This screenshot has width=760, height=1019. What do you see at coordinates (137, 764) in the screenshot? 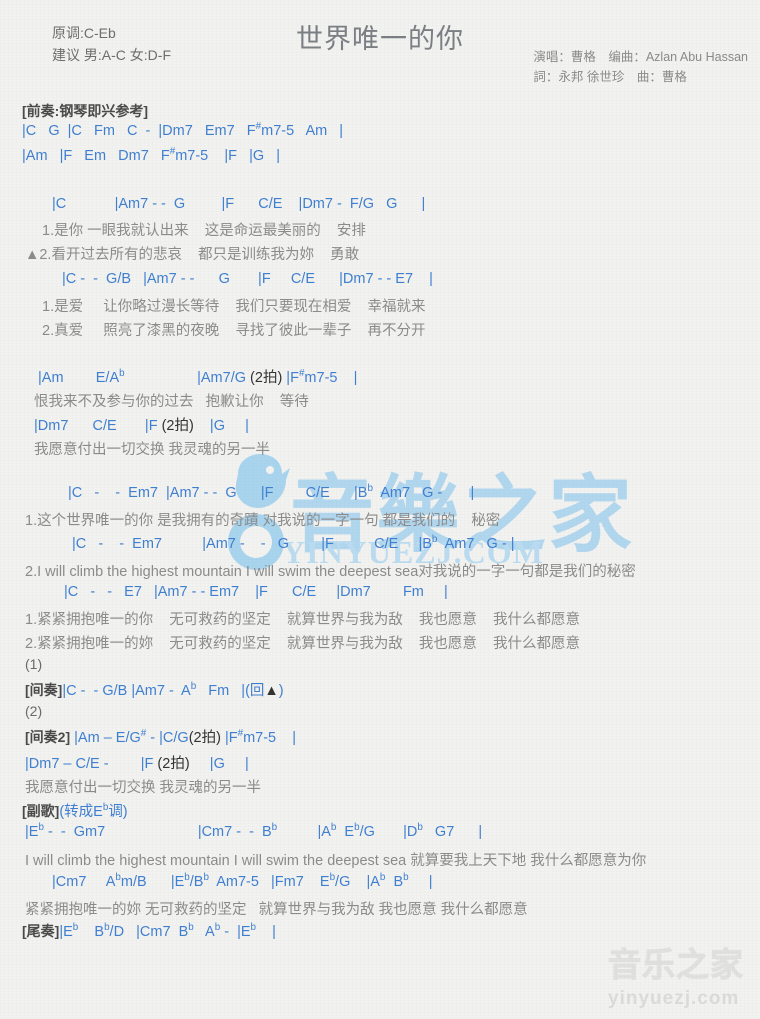
I see `chord-line-interlude2-2: |Dm7 – C/E - |F (2拍) |G |` at bounding box center [137, 764].